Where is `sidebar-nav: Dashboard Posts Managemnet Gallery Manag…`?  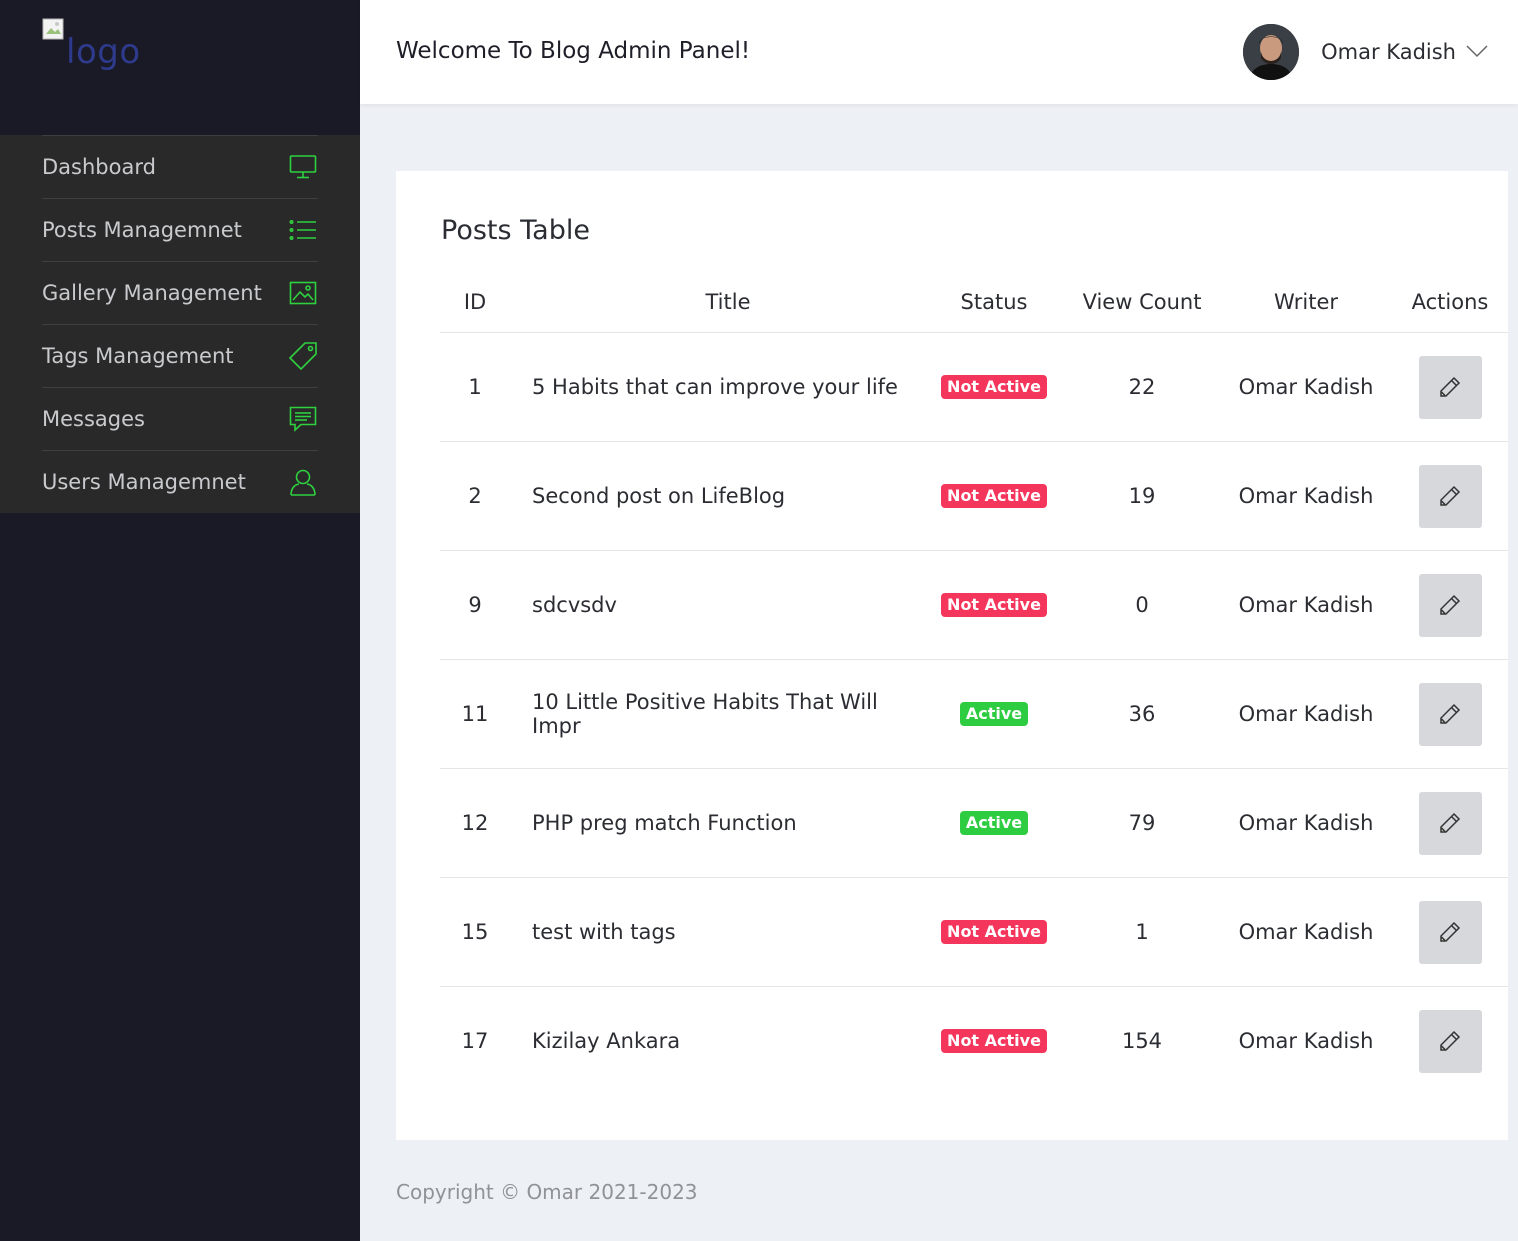 sidebar-nav: Dashboard Posts Managemnet Gallery Manag… is located at coordinates (180, 324).